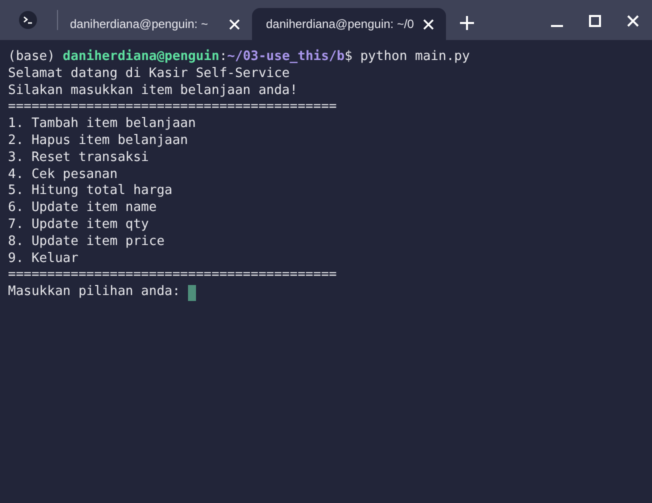 The height and width of the screenshot is (503, 652). What do you see at coordinates (149, 74) in the screenshot?
I see `terminal-text: Selamat datang di Kasir Self-Service` at bounding box center [149, 74].